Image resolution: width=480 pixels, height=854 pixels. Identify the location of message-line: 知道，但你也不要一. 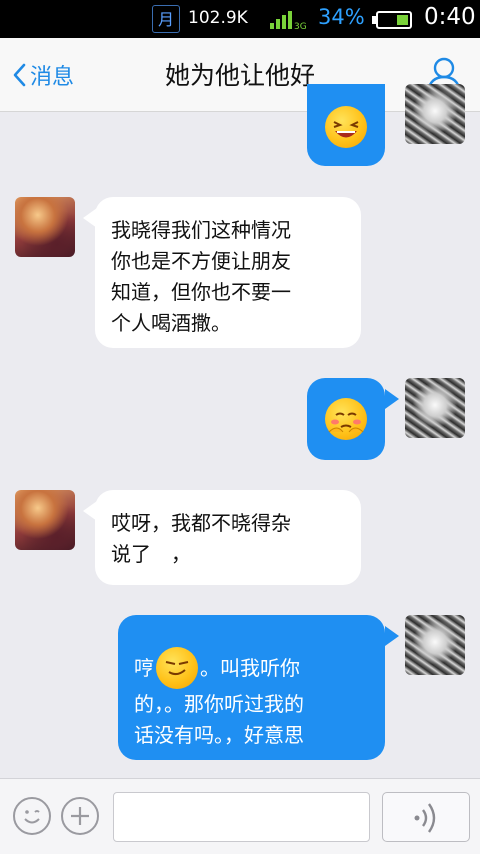
(201, 292).